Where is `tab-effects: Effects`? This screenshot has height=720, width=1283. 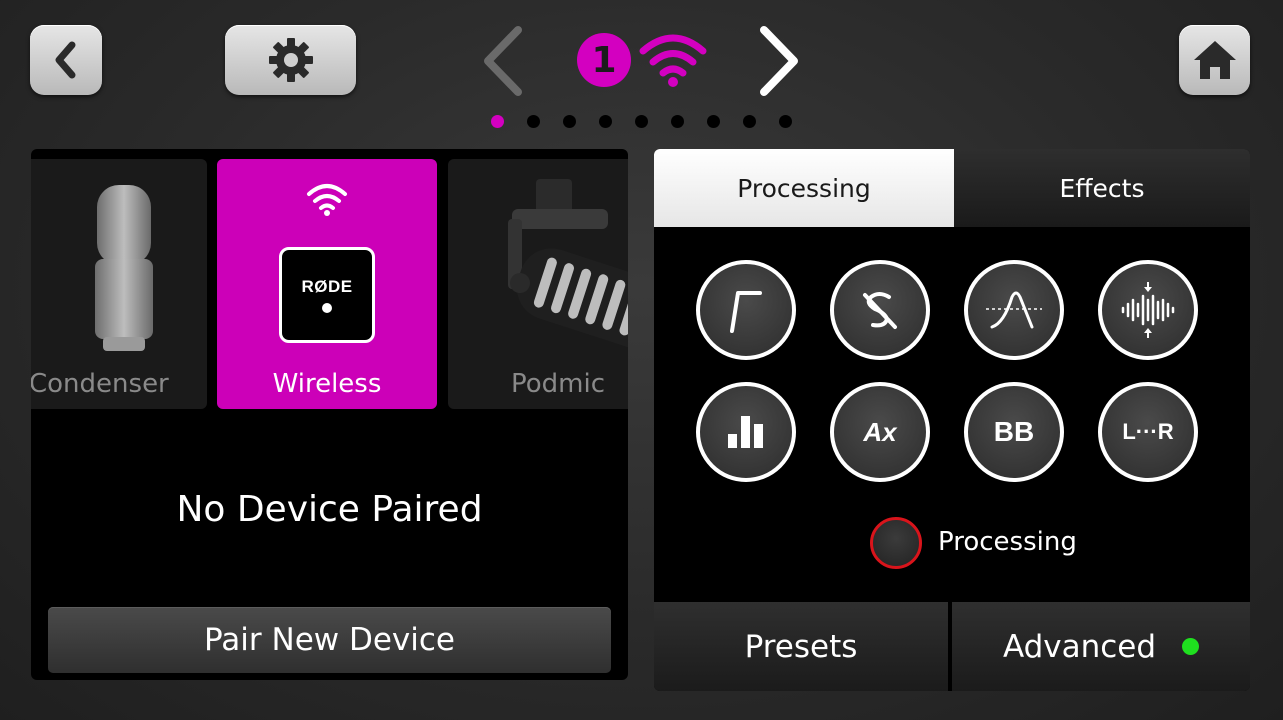 tab-effects: Effects is located at coordinates (1102, 188).